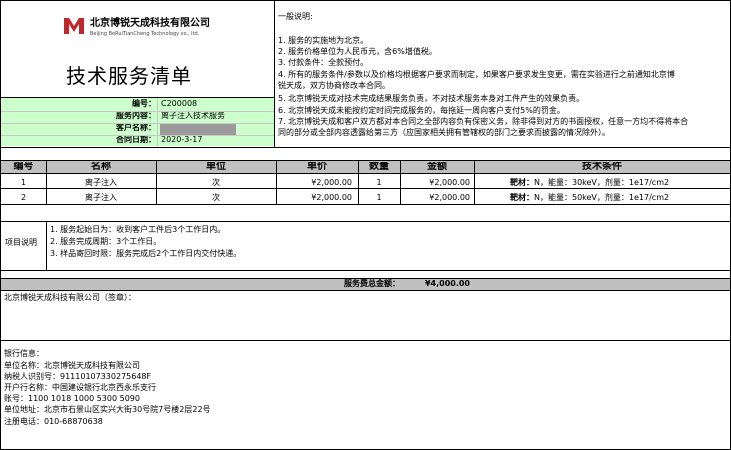 The image size is (731, 450). What do you see at coordinates (101, 197) in the screenshot?
I see `row-2-name: 离子注入` at bounding box center [101, 197].